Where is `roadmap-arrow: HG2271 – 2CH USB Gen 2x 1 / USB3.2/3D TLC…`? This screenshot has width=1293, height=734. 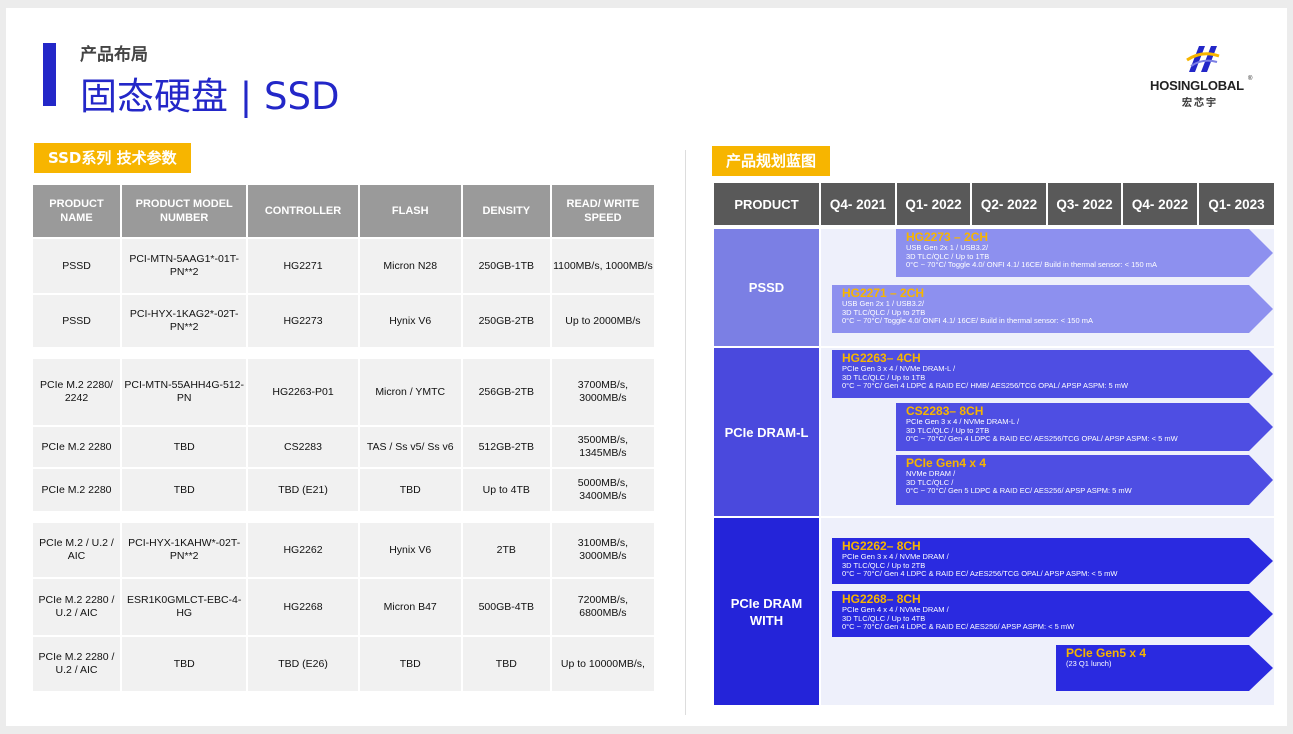
roadmap-arrow: HG2271 – 2CH USB Gen 2x 1 / USB3.2/3D TLC… is located at coordinates (1052, 309).